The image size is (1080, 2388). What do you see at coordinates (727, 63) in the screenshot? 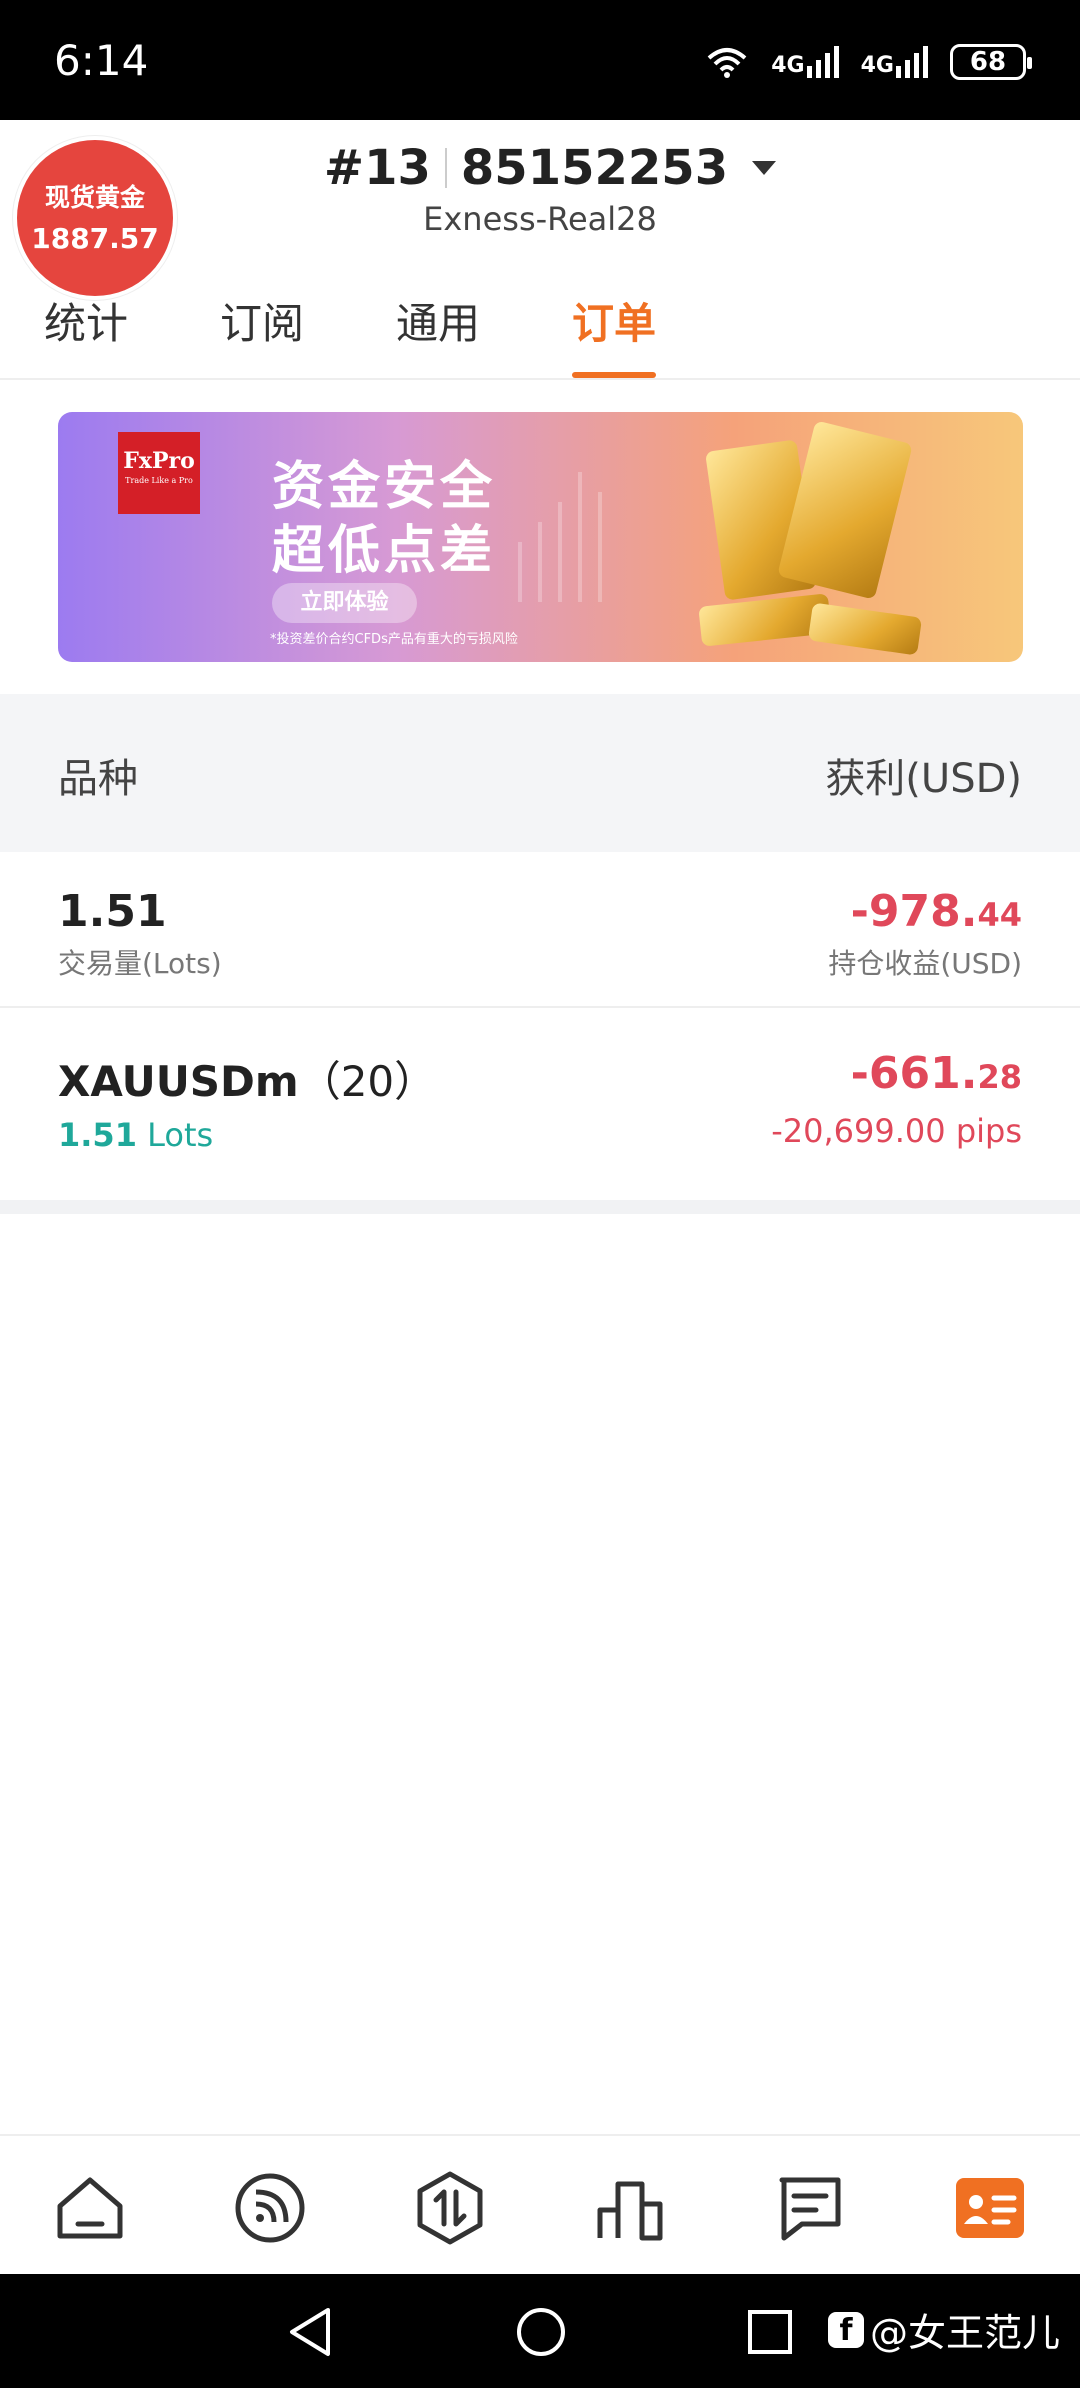
I see `wifi-icon` at bounding box center [727, 63].